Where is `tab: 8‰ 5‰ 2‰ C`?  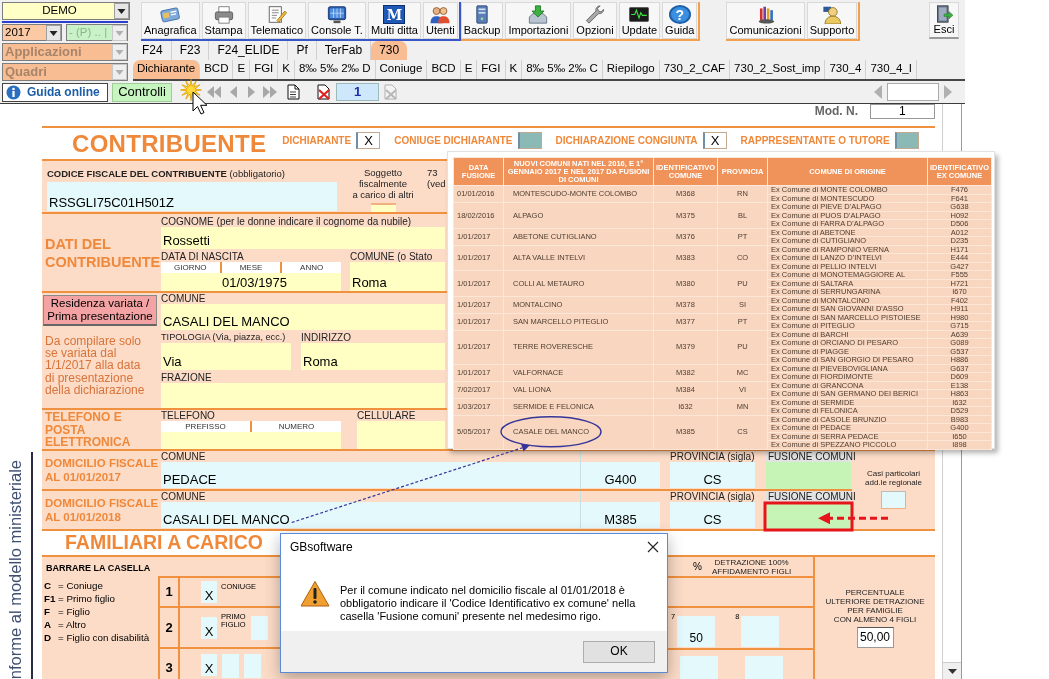
tab: 8‰ 5‰ 2‰ C is located at coordinates (562, 69).